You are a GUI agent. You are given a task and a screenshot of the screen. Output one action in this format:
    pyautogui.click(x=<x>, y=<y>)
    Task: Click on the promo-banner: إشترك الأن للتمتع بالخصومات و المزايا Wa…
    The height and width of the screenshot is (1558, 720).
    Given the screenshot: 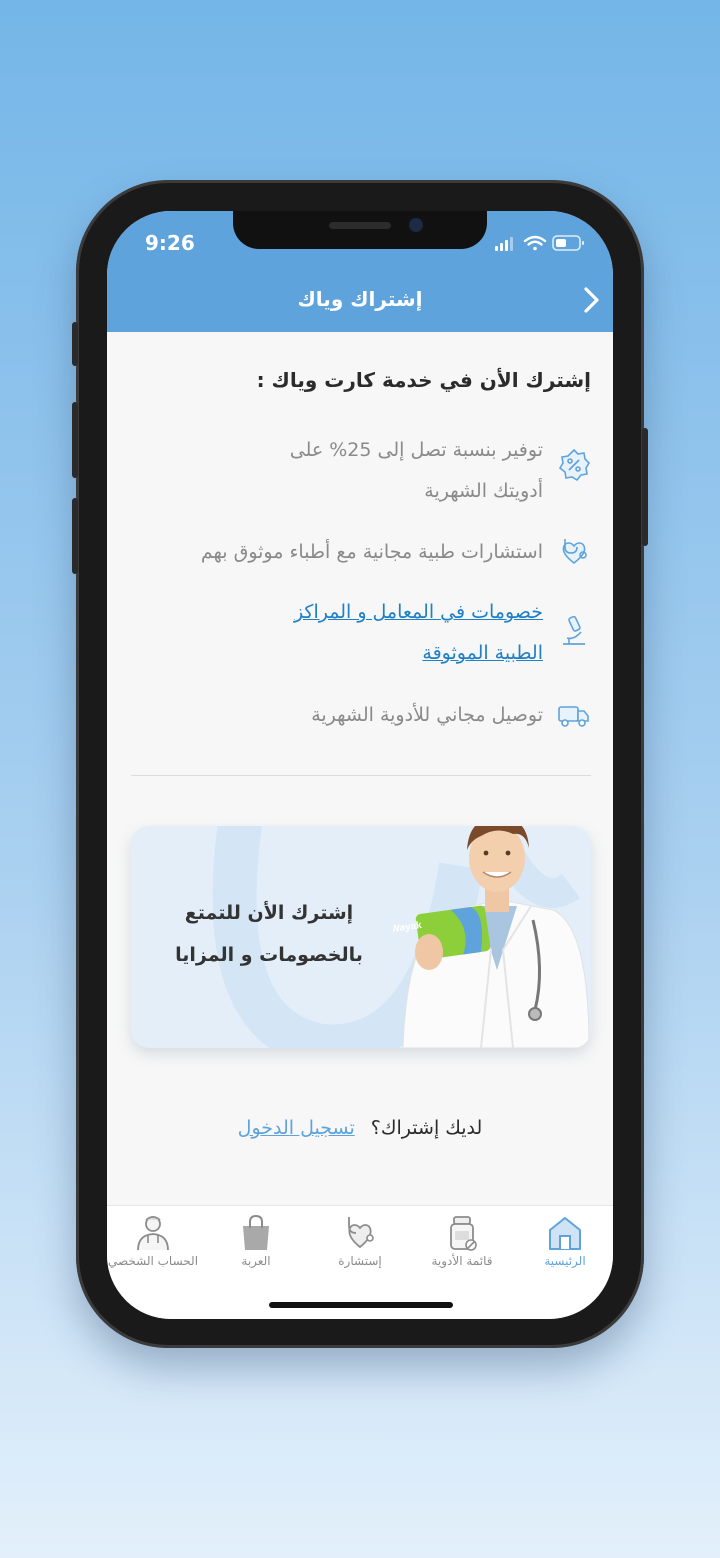 What is the action you would take?
    pyautogui.click(x=361, y=937)
    